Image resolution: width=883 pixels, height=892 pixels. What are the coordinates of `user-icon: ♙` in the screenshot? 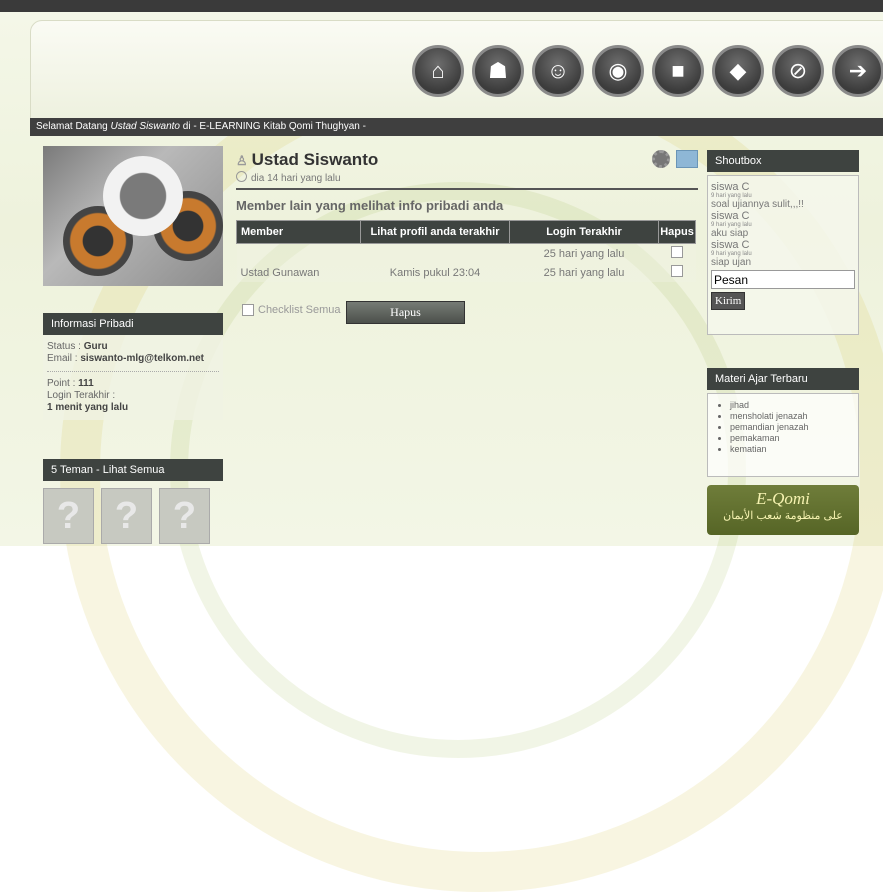 It's located at (242, 160).